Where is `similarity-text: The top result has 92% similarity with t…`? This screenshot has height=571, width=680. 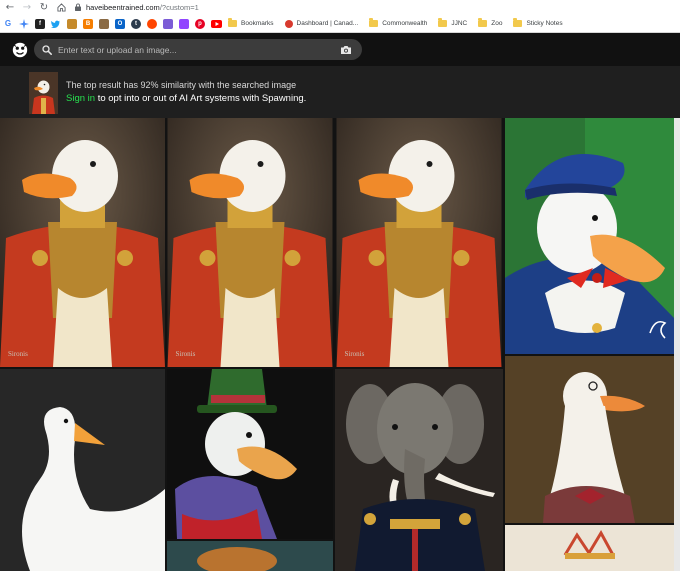 similarity-text: The top result has 92% similarity with t… is located at coordinates (181, 85).